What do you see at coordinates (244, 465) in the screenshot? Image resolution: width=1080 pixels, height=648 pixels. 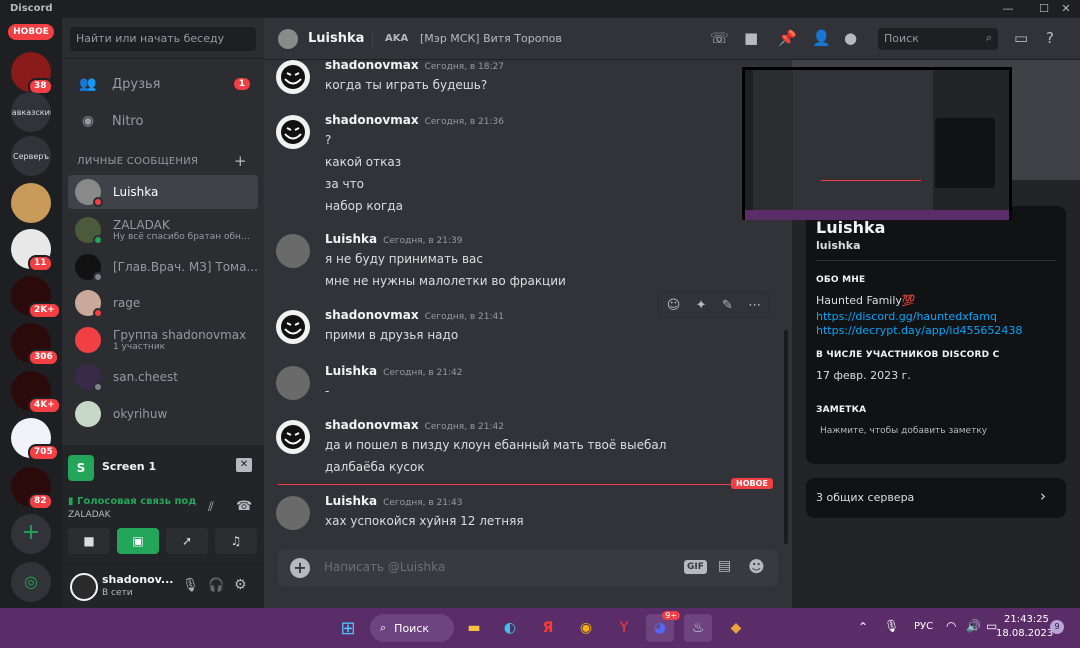 I see `stop-stream-icon: ✕` at bounding box center [244, 465].